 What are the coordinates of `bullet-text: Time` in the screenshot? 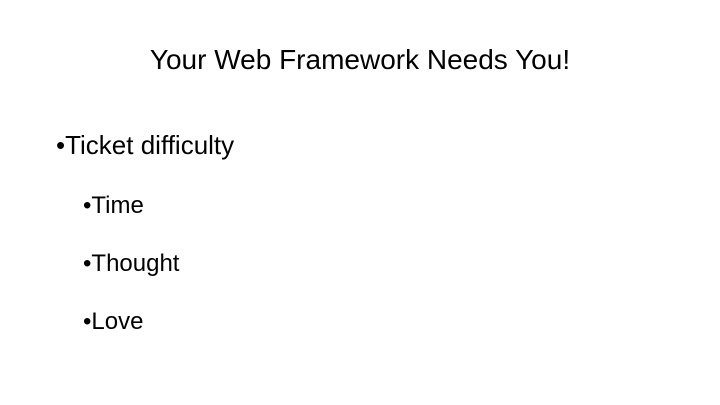 It's located at (117, 205).